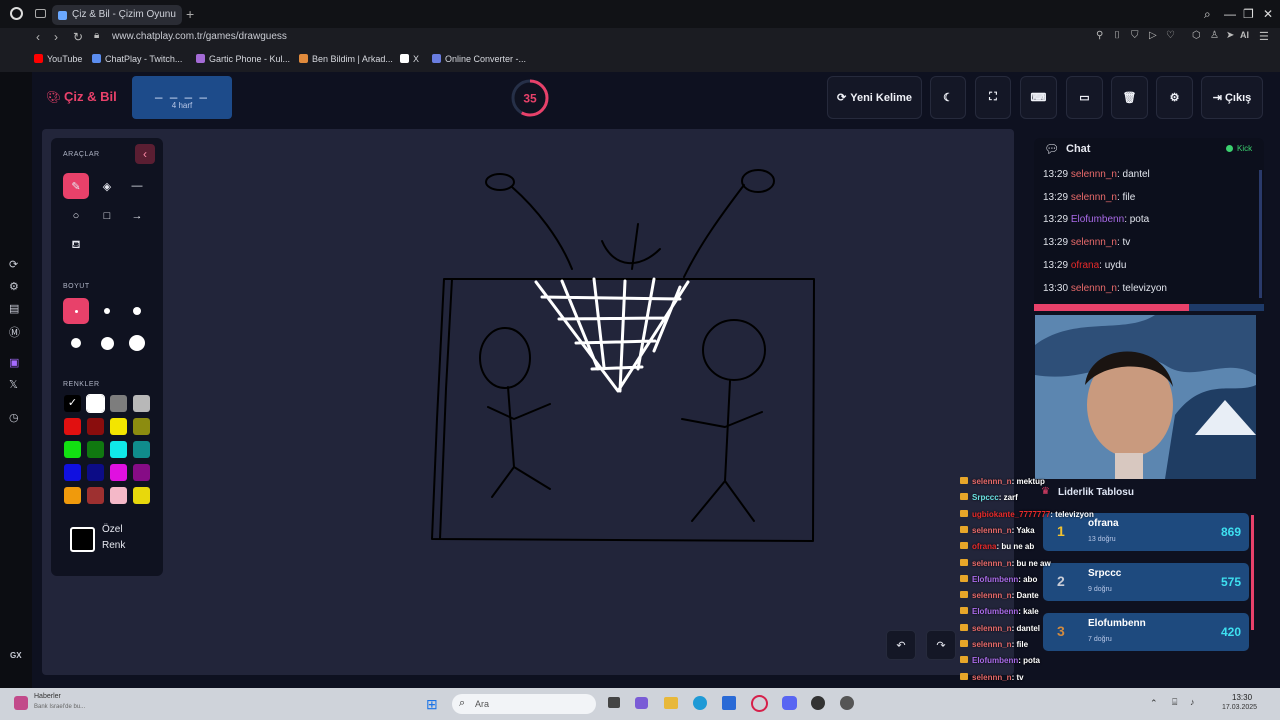 The width and height of the screenshot is (1280, 720). Describe the element at coordinates (14, 417) in the screenshot. I see `clock-icon: ◷` at that location.